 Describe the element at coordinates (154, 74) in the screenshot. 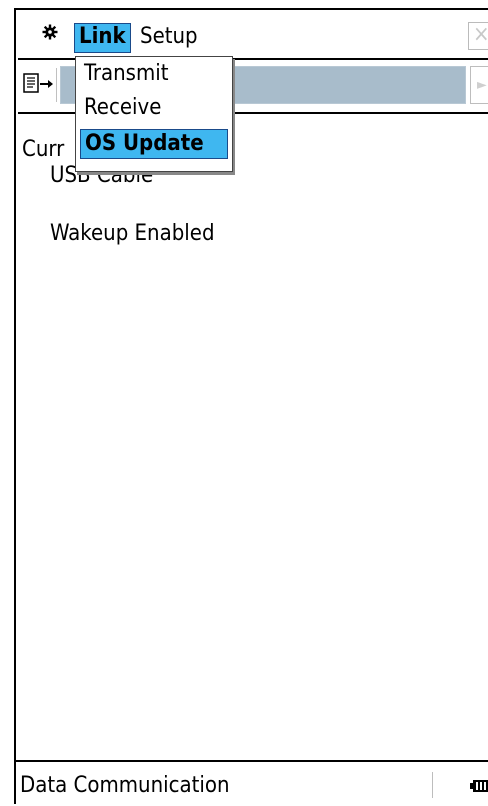

I see `menu-item-transmit: Transmit` at that location.